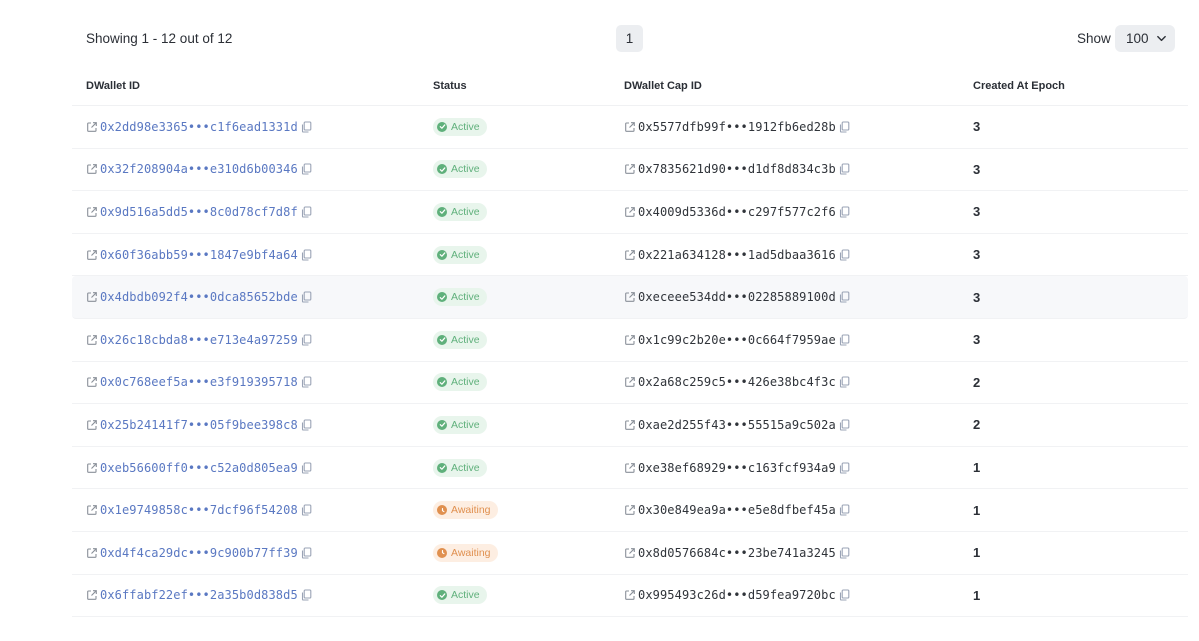 The height and width of the screenshot is (641, 1199). What do you see at coordinates (663, 86) in the screenshot?
I see `header-dwallet-cap-id: DWallet Cap ID` at bounding box center [663, 86].